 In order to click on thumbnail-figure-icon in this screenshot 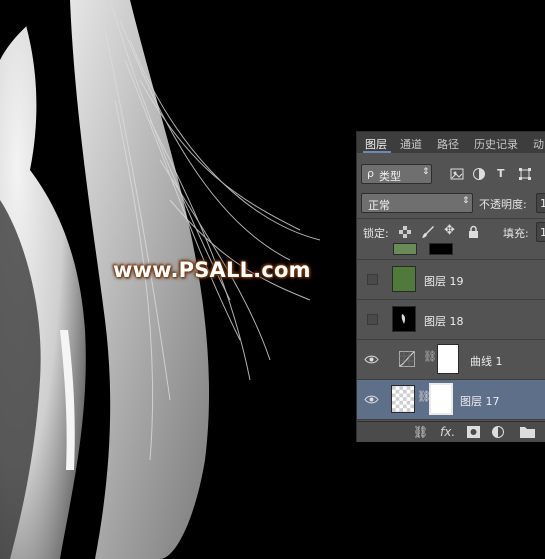, I will do `click(403, 319)`.